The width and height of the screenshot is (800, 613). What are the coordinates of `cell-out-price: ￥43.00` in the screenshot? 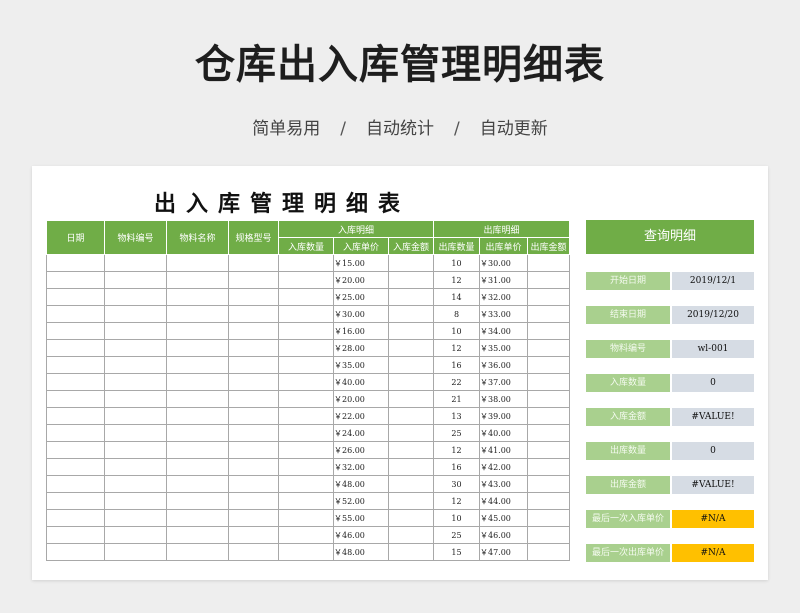 It's located at (503, 484).